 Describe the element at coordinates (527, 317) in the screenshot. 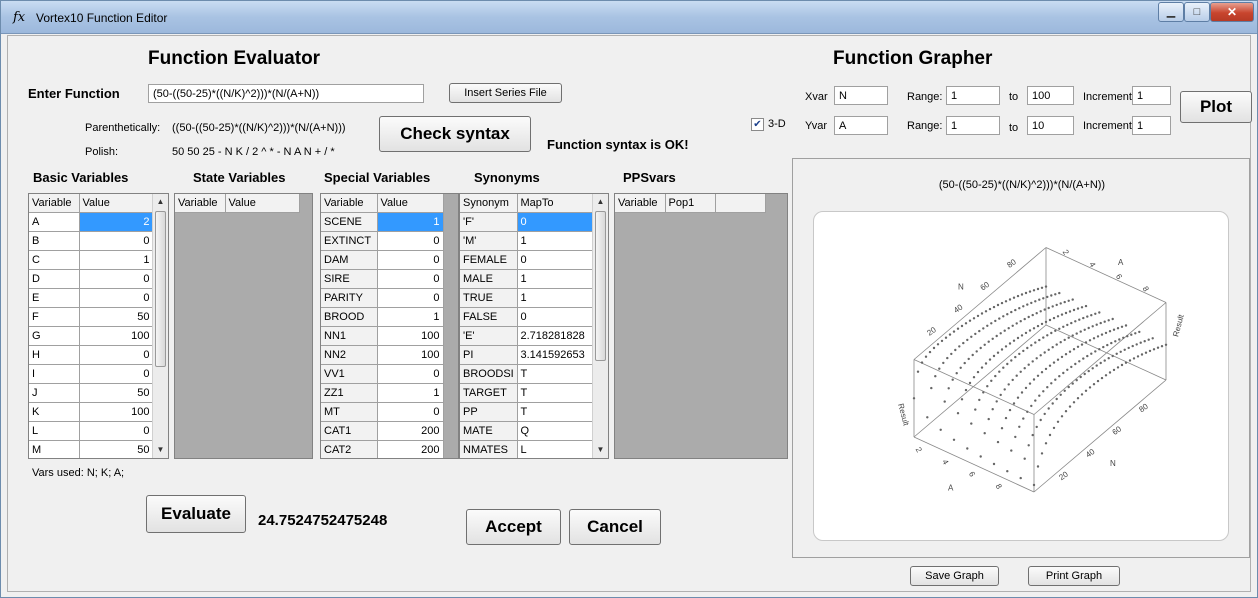

I see `table-row: FALSE 0` at that location.